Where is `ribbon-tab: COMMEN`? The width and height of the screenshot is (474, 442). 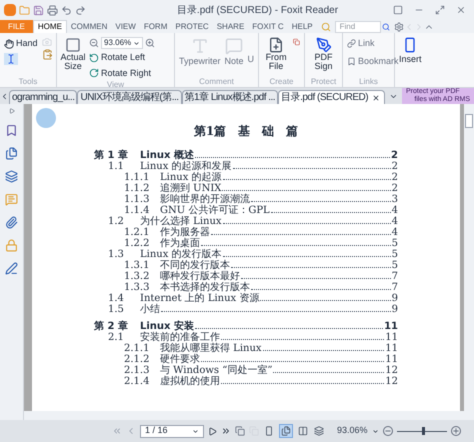
ribbon-tab: COMMEN is located at coordinates (89, 26).